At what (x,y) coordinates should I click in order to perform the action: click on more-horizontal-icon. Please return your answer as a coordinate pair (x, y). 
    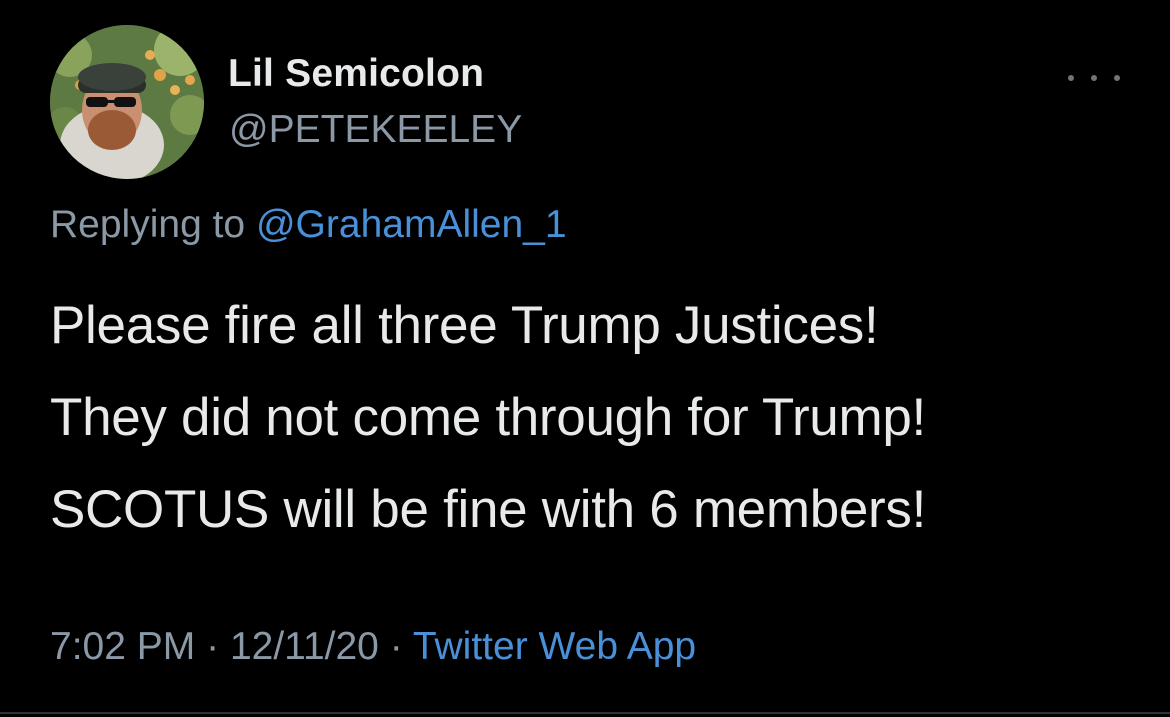
    Looking at the image, I should click on (1094, 78).